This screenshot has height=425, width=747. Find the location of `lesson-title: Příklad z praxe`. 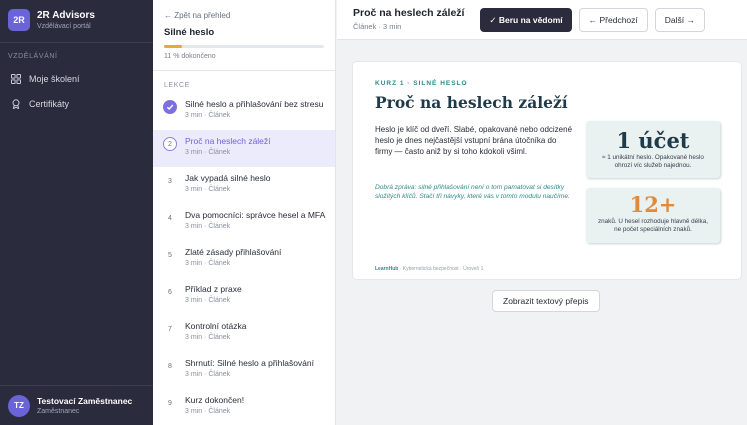

lesson-title: Příklad z praxe is located at coordinates (213, 289).